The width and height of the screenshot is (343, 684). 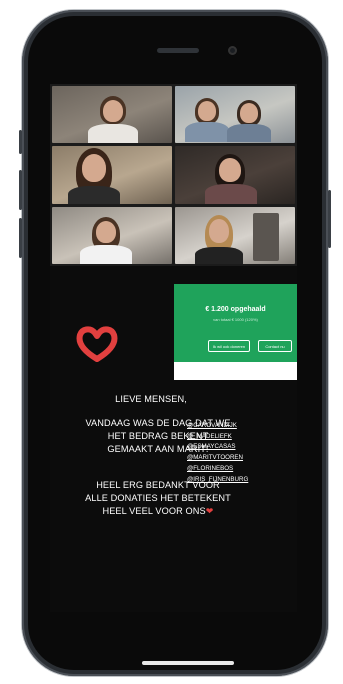 I want to click on phone-volume-up, so click(x=20, y=190).